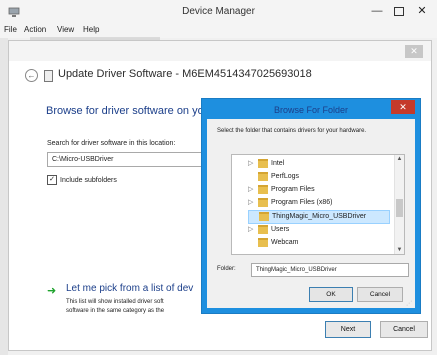 Image resolution: width=437 pixels, height=355 pixels. What do you see at coordinates (311, 110) in the screenshot?
I see `dialog-title: Browse For Folder` at bounding box center [311, 110].